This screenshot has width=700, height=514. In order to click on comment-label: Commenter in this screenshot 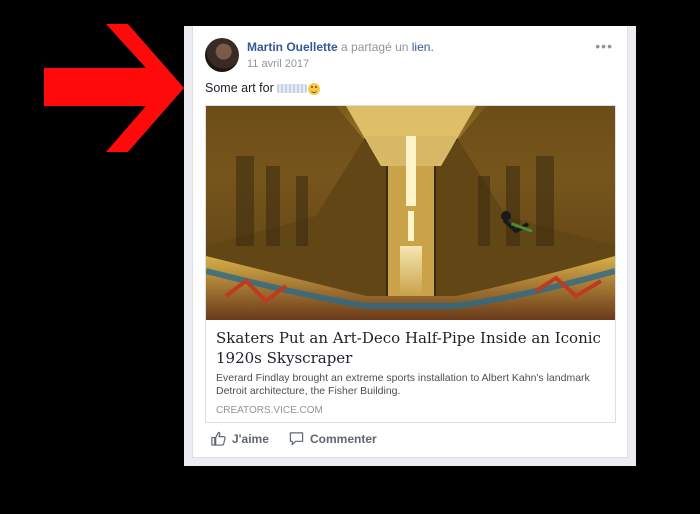, I will do `click(343, 438)`.